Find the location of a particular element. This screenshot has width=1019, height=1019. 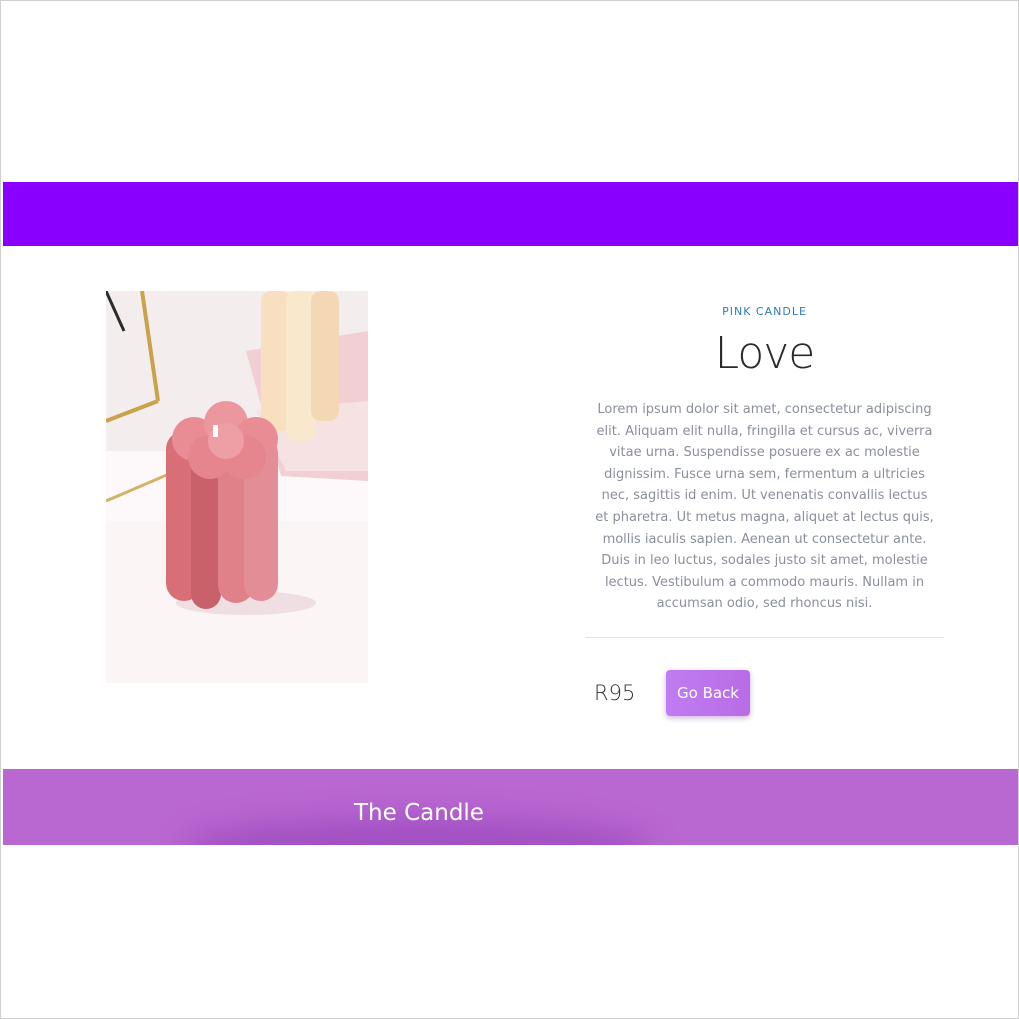

product-category: PINK CANDLE is located at coordinates (764, 311).